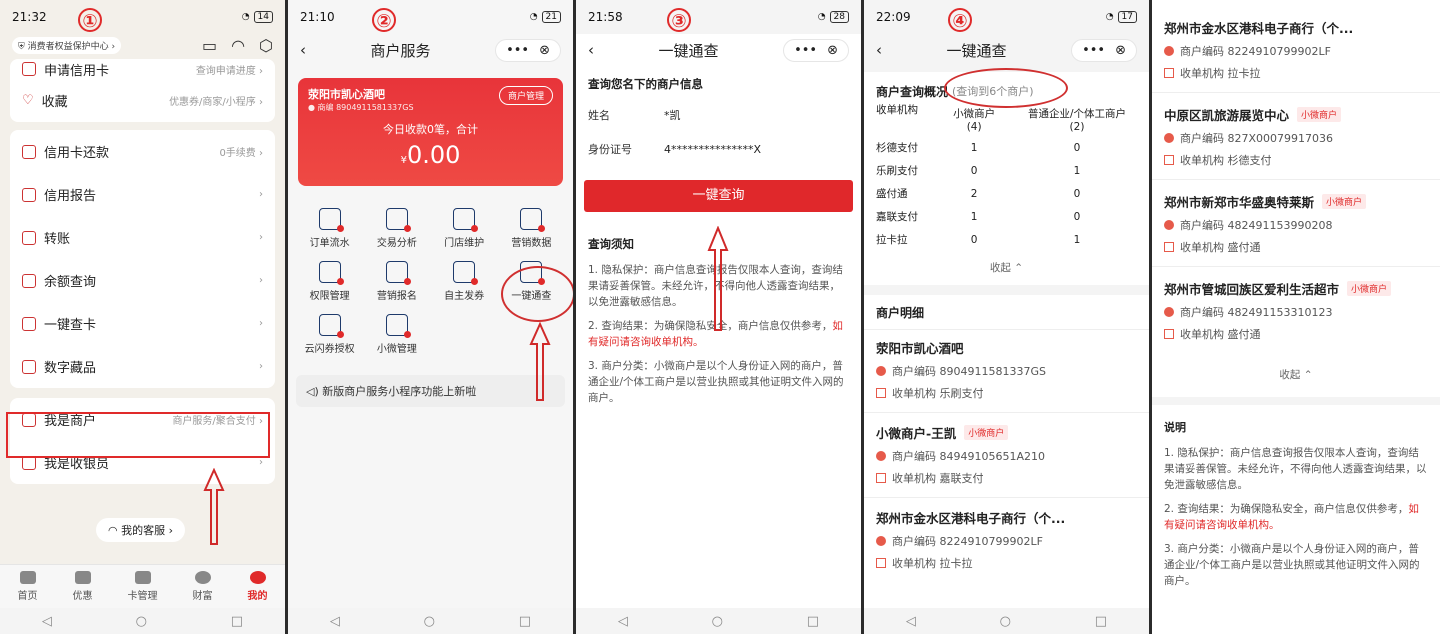 Image resolution: width=1440 pixels, height=634 pixels. What do you see at coordinates (399, 391) in the screenshot?
I see `notice-text: 新版商户服务小程序功能上新啦` at bounding box center [399, 391].